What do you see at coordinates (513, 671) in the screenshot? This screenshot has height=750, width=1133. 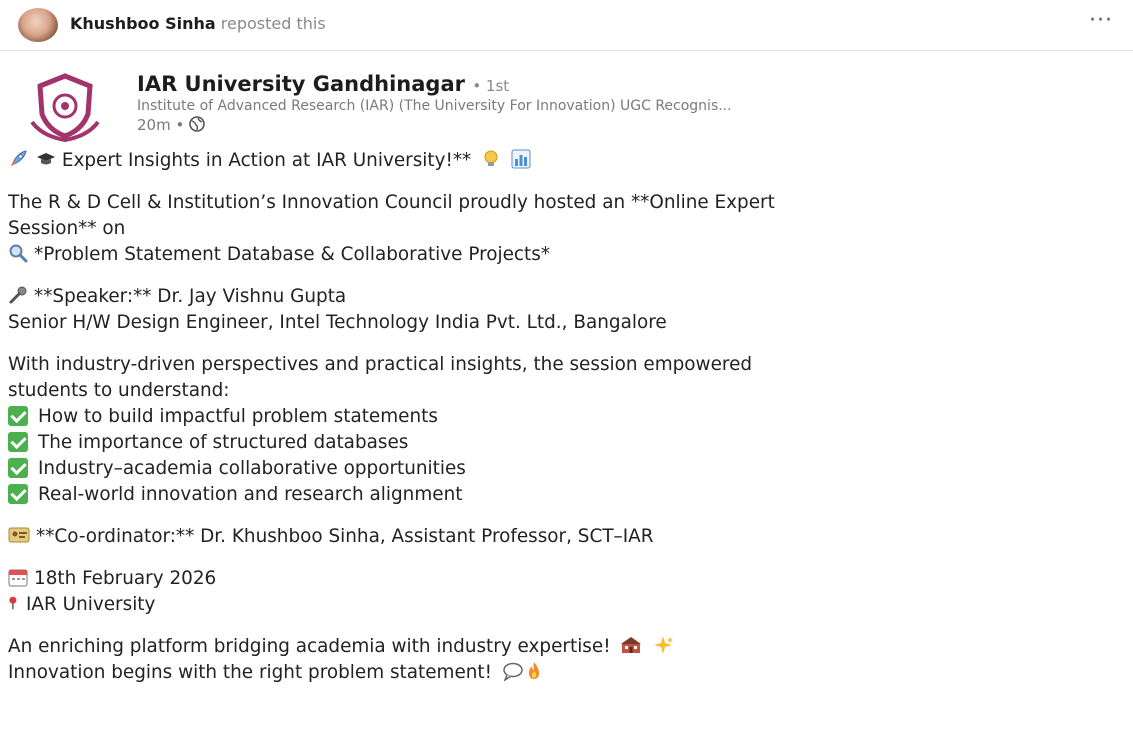 I see `speech-bubble-icon` at bounding box center [513, 671].